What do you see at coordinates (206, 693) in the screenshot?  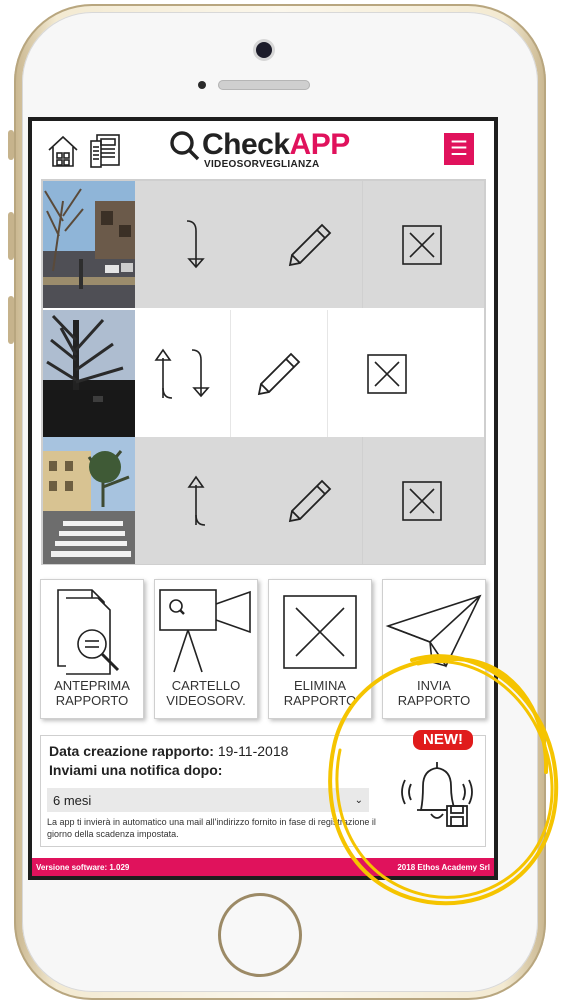 I see `action-label: CARTELLO VIDEOSORV.` at bounding box center [206, 693].